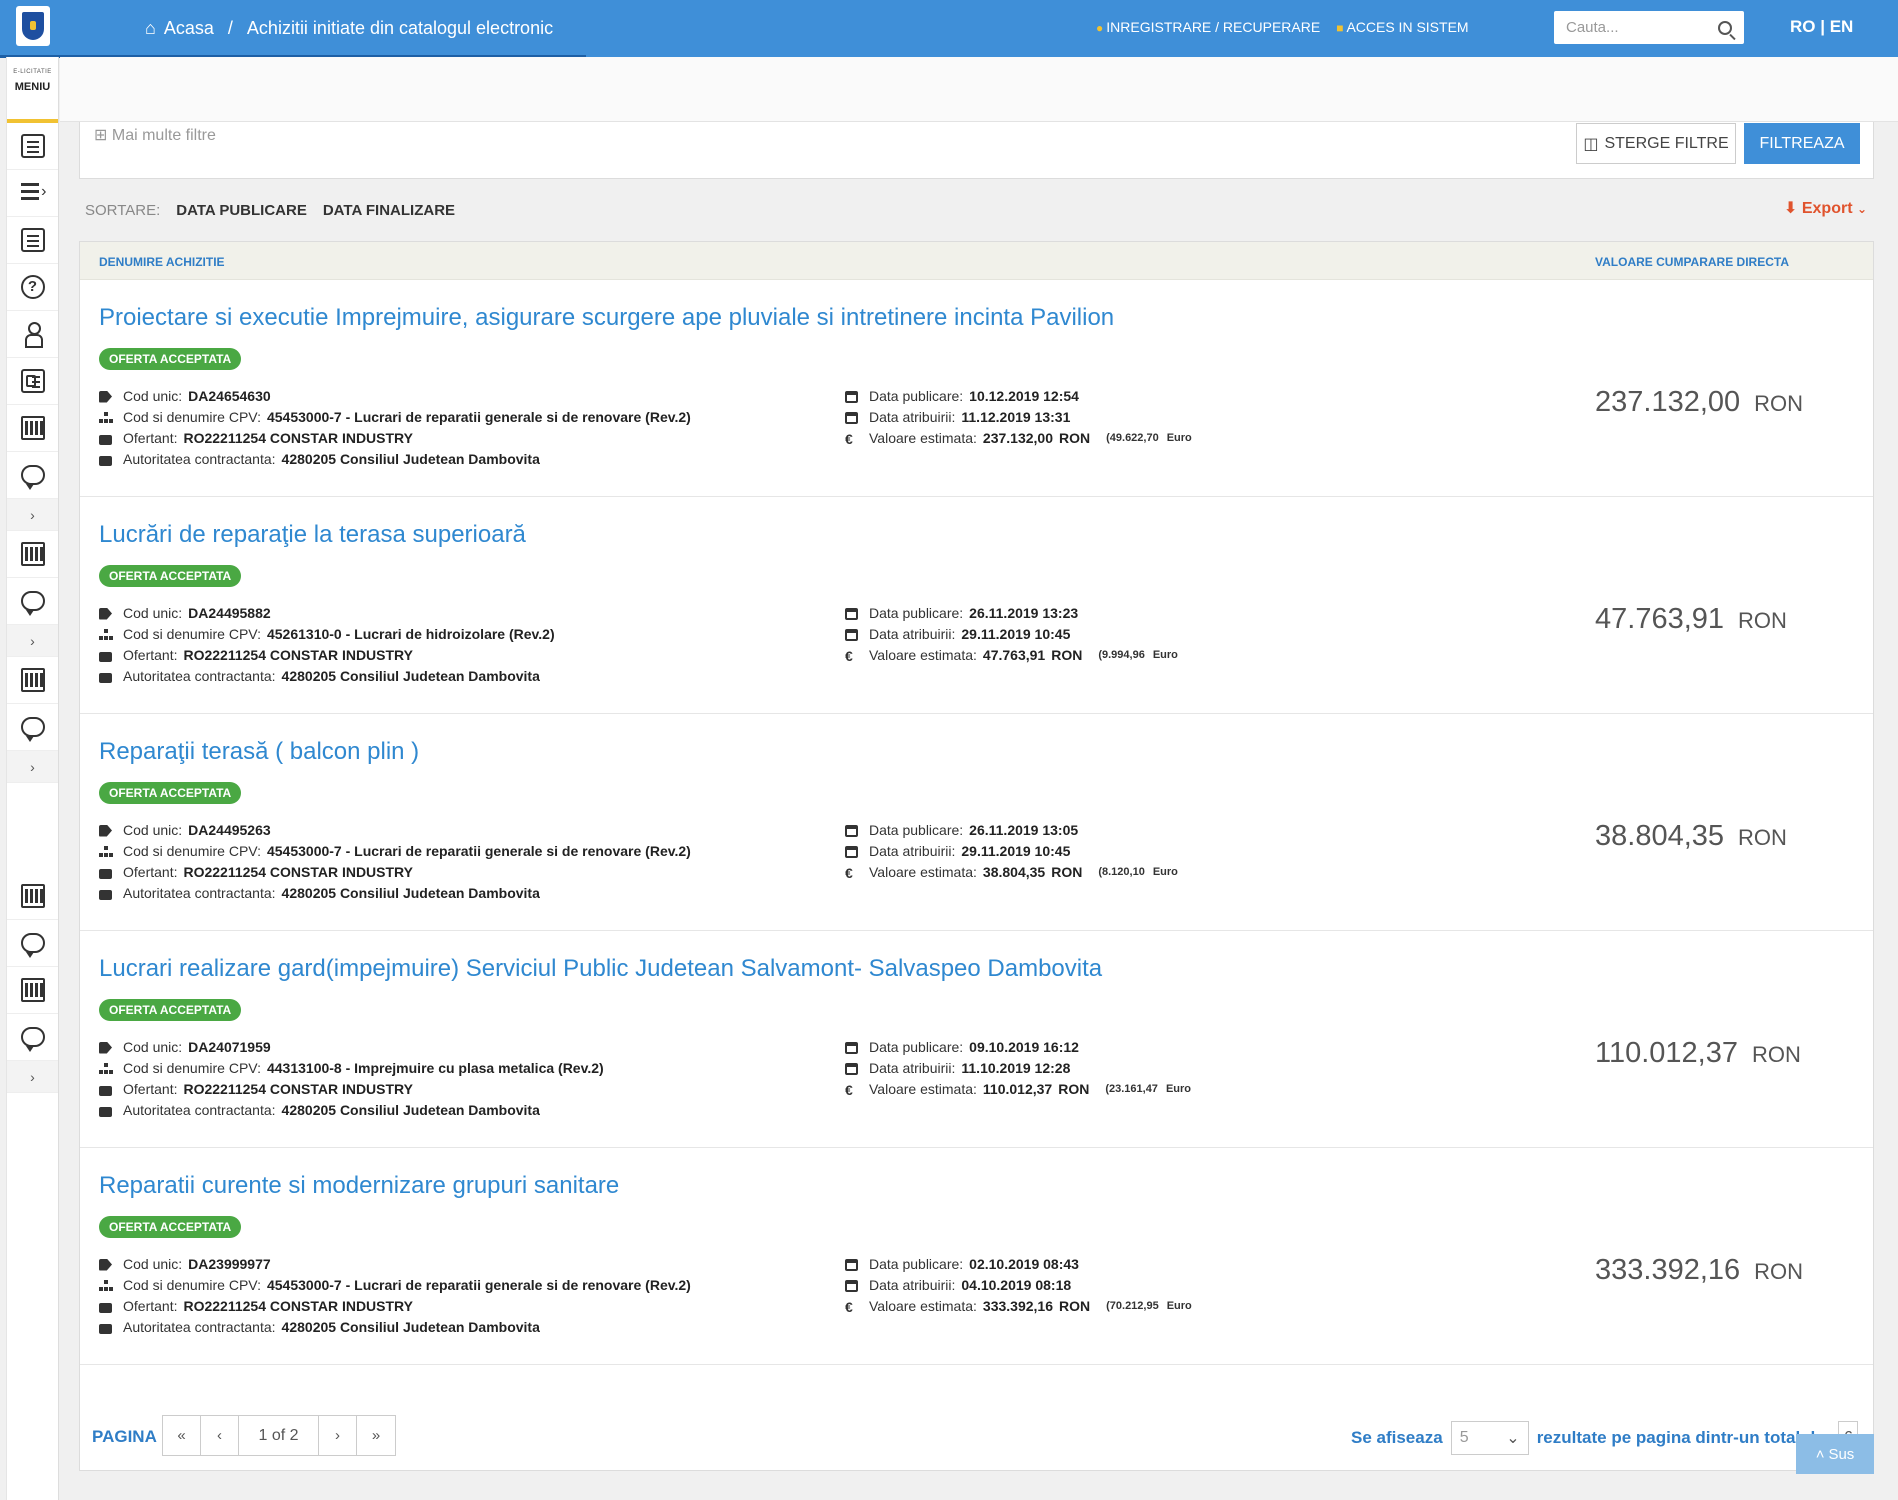 This screenshot has height=1500, width=1898. I want to click on more-filters-toggle: ⊞ Mai multe filtre, so click(155, 135).